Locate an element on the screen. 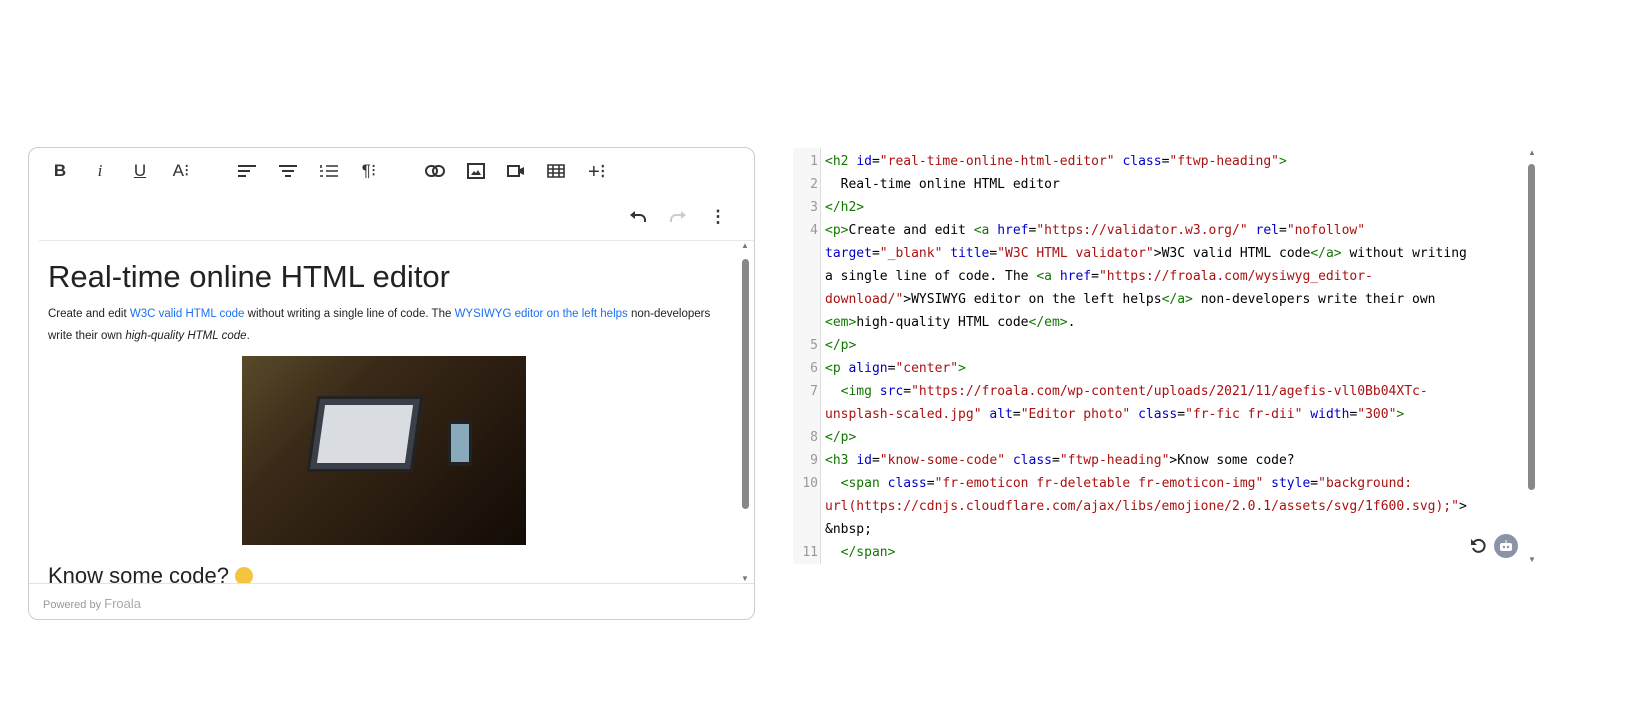  italic-button: i is located at coordinates (100, 171).